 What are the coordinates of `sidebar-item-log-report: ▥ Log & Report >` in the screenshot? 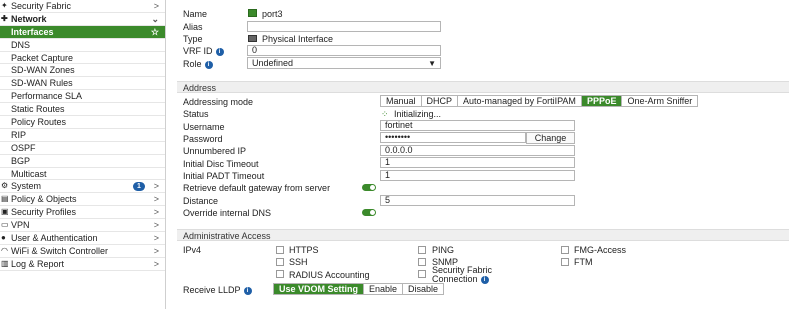 It's located at (82, 264).